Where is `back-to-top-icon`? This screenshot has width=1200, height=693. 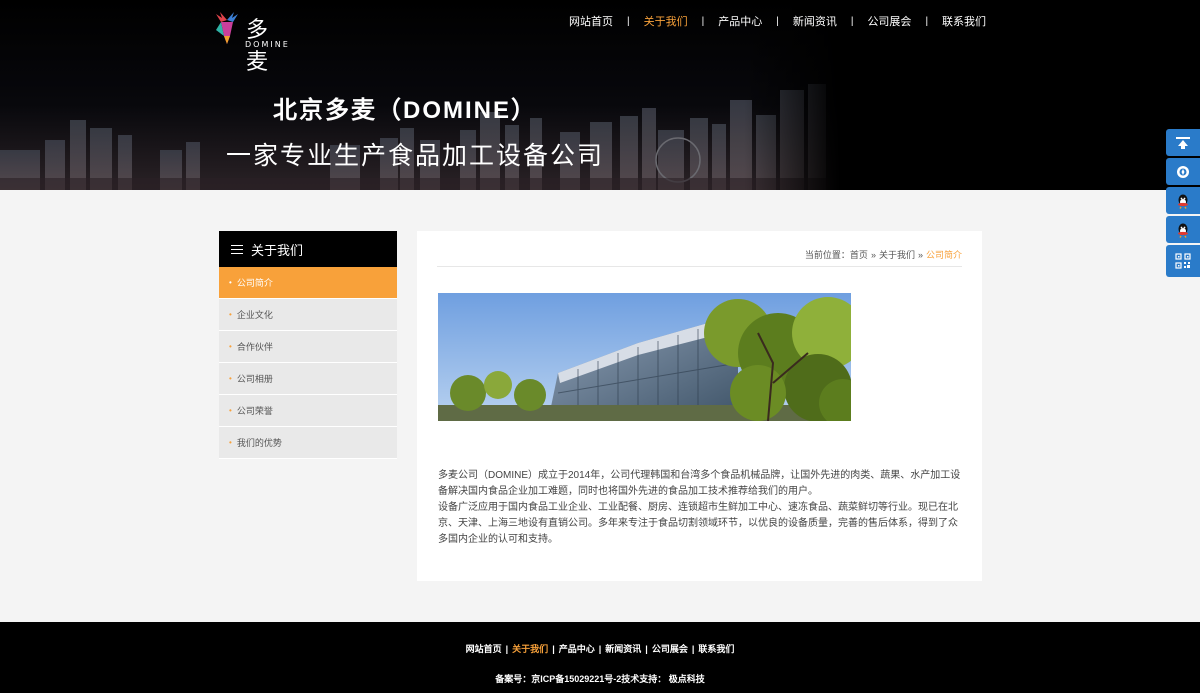 back-to-top-icon is located at coordinates (1183, 142).